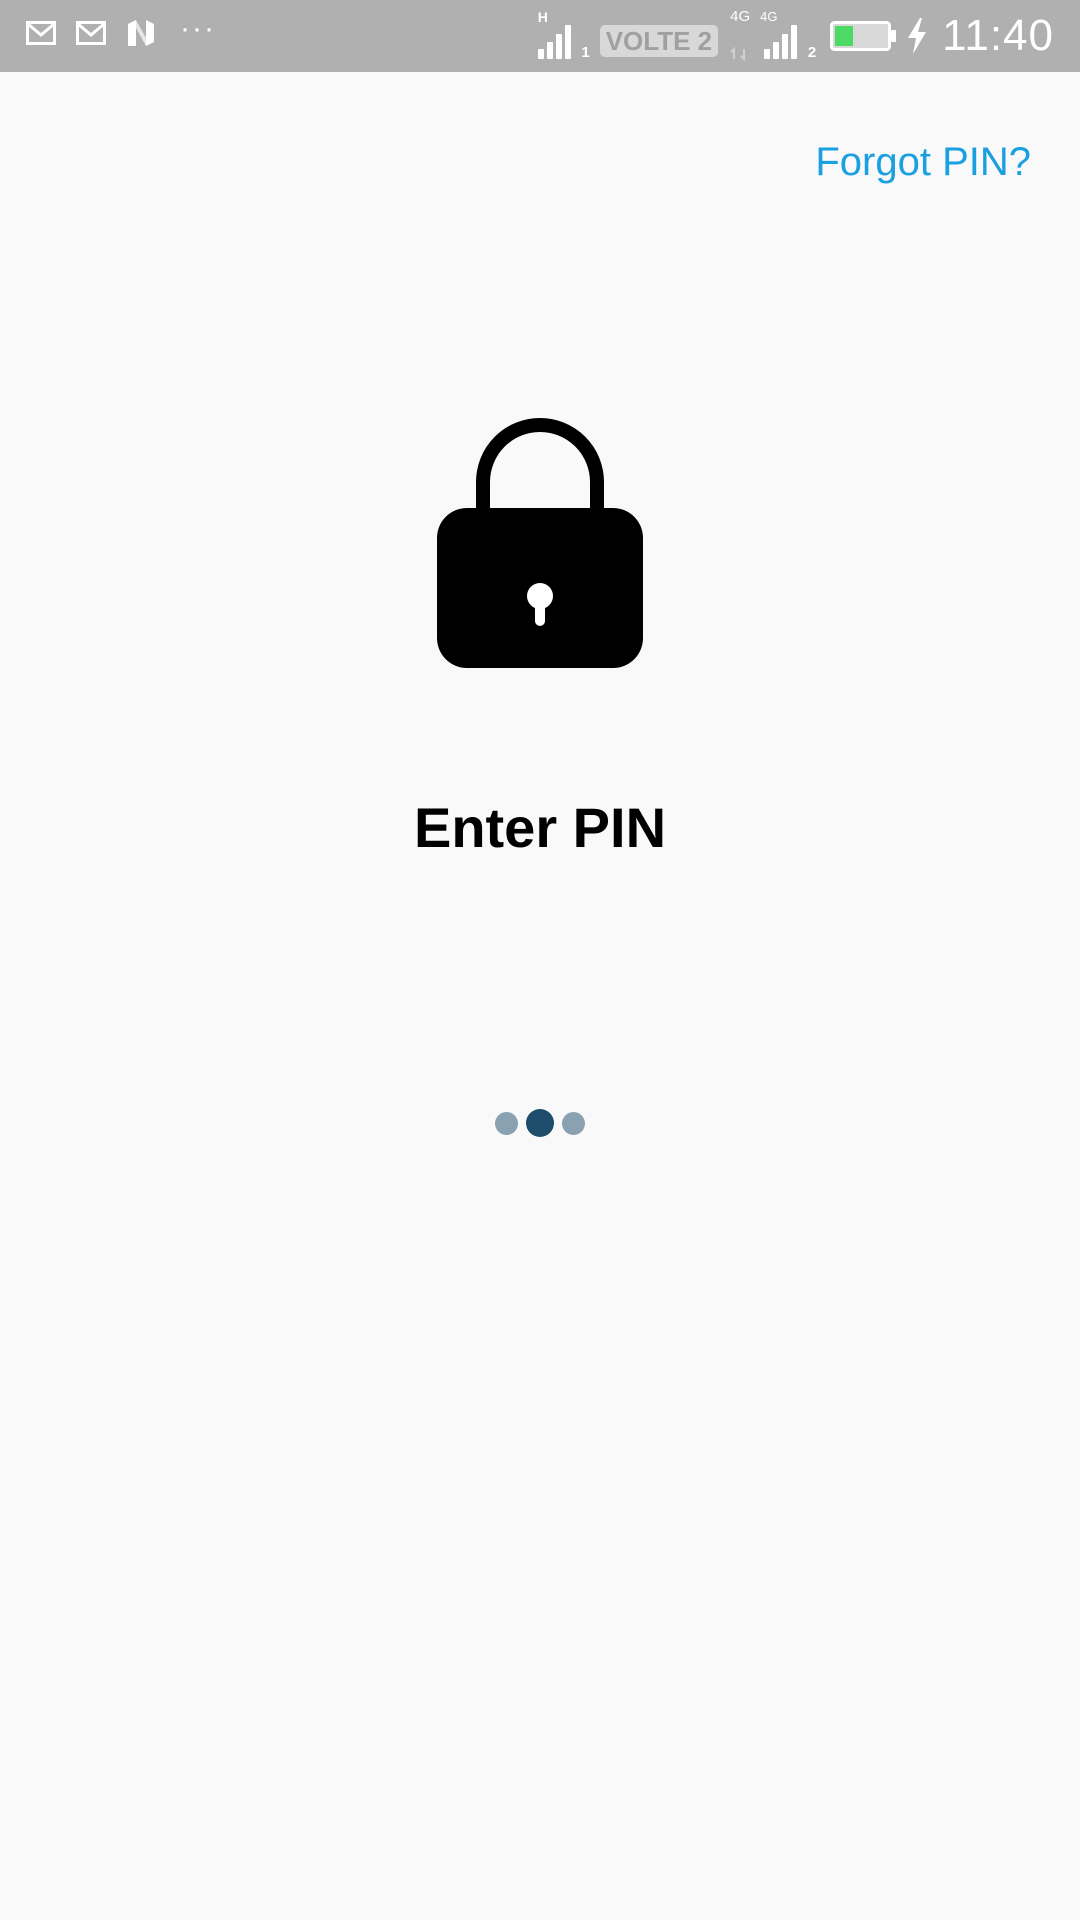  I want to click on data-activity-icon, so click(738, 54).